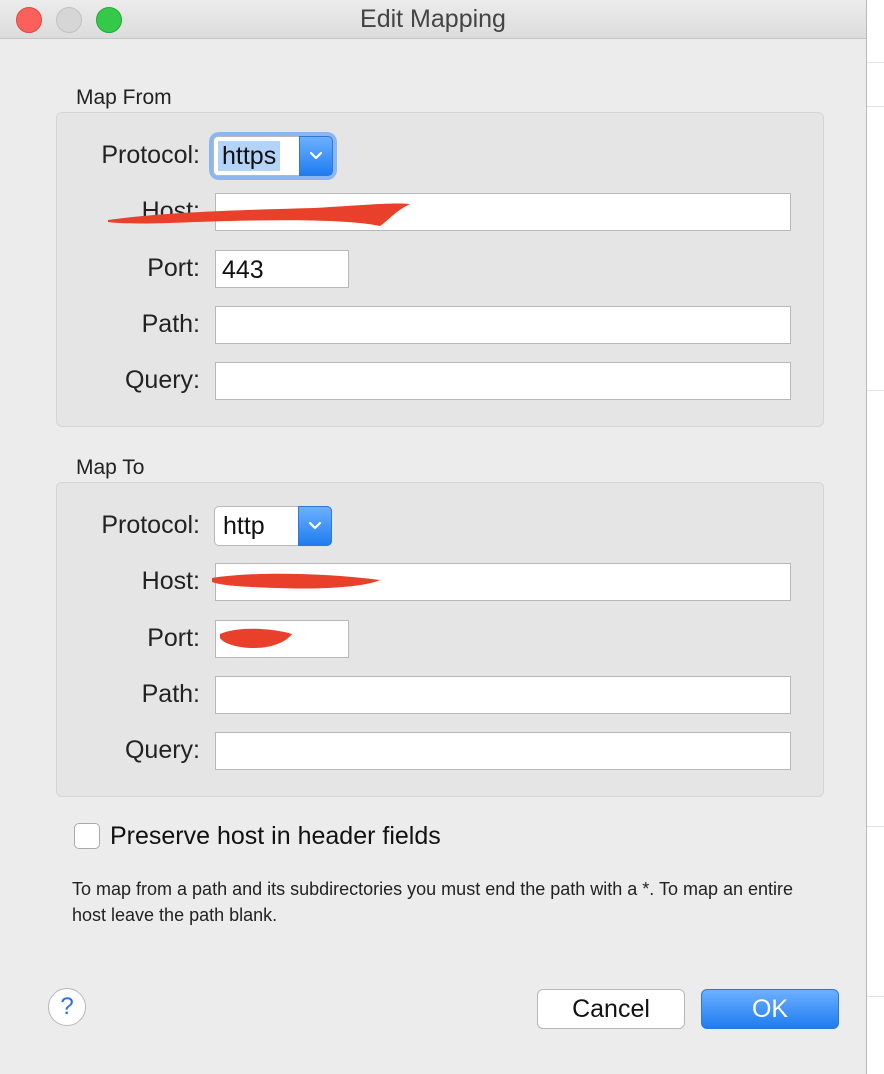  I want to click on map-to-label: Map To, so click(110, 467).